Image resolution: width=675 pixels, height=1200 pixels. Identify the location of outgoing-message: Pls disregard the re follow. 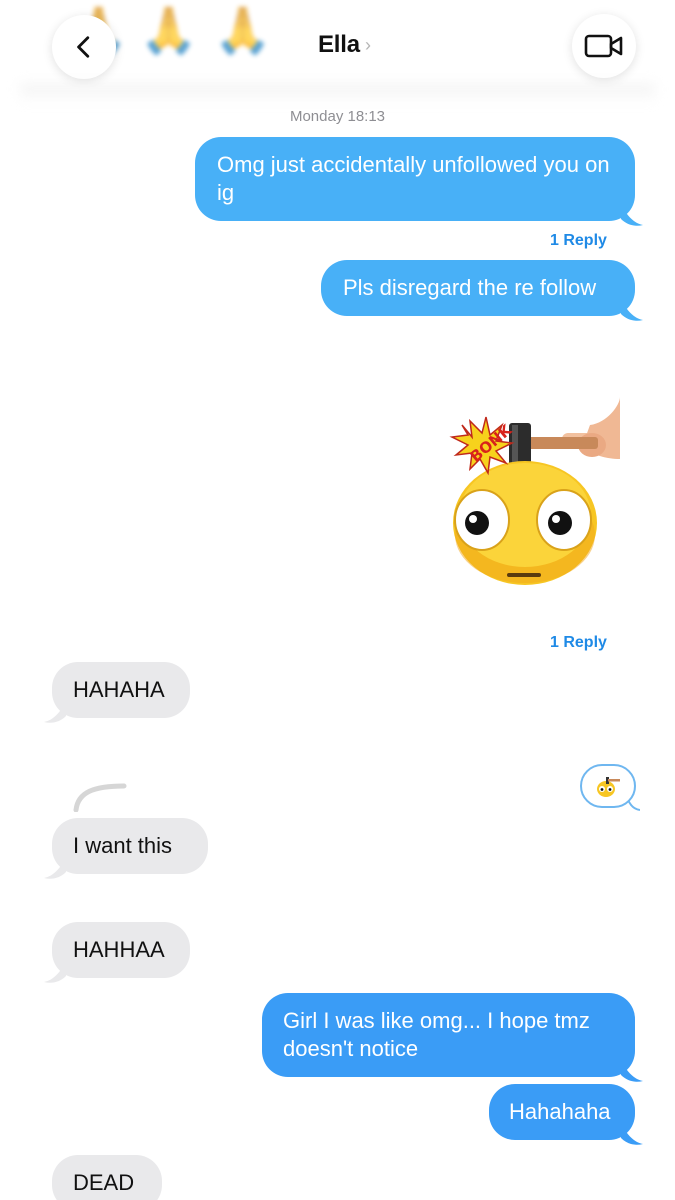
(482, 290).